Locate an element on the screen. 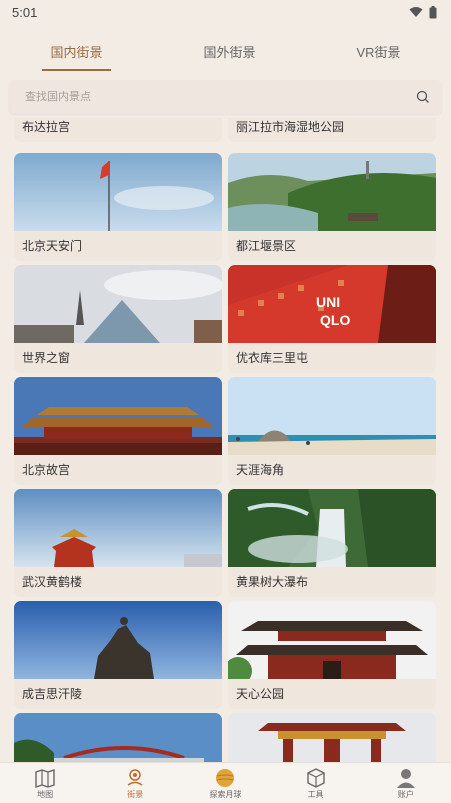 The height and width of the screenshot is (803, 451). card-label: 都江堰景区 is located at coordinates (332, 246).